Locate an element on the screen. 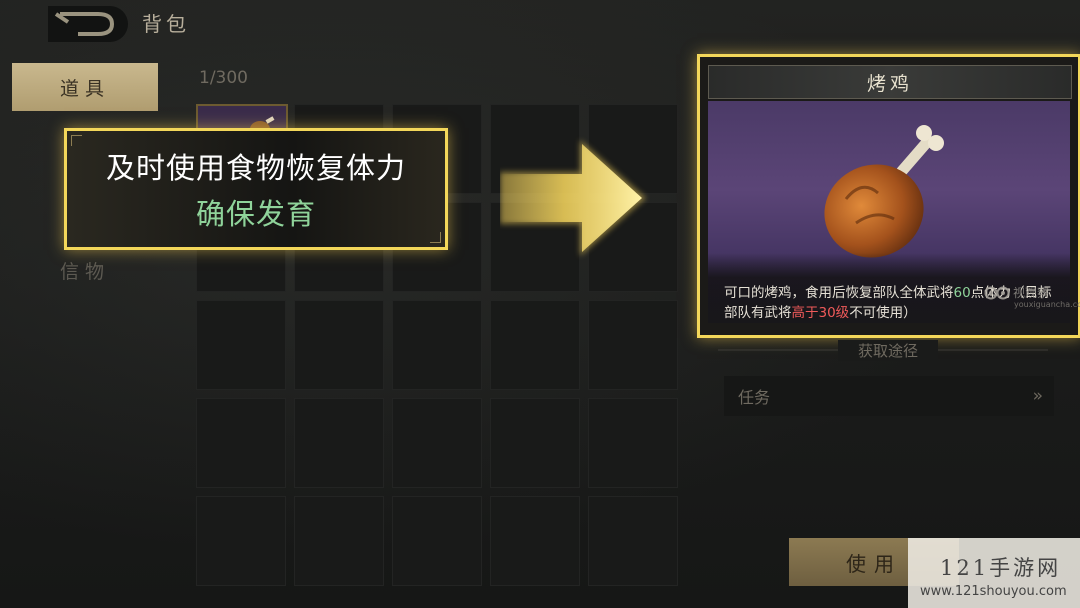 This screenshot has width=1080, height=608. watermark-title: 121手游网 is located at coordinates (1001, 568).